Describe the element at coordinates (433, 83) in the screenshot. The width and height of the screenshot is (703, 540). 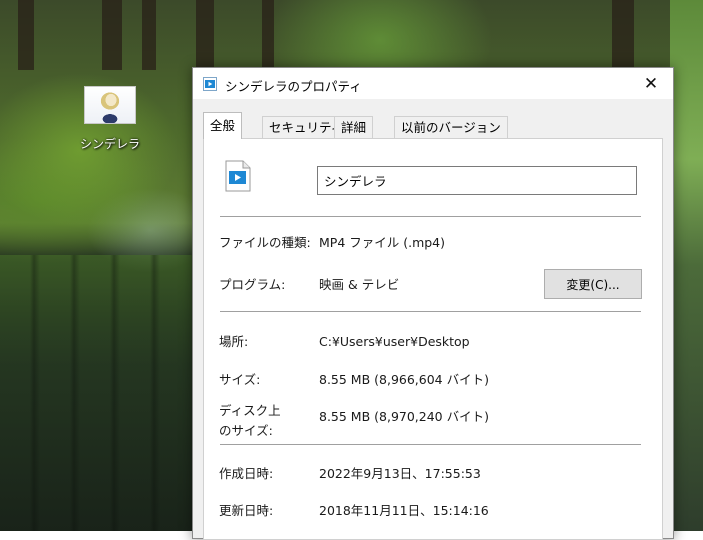
I see `title-bar: シンデレラのプロパティ ✕` at that location.